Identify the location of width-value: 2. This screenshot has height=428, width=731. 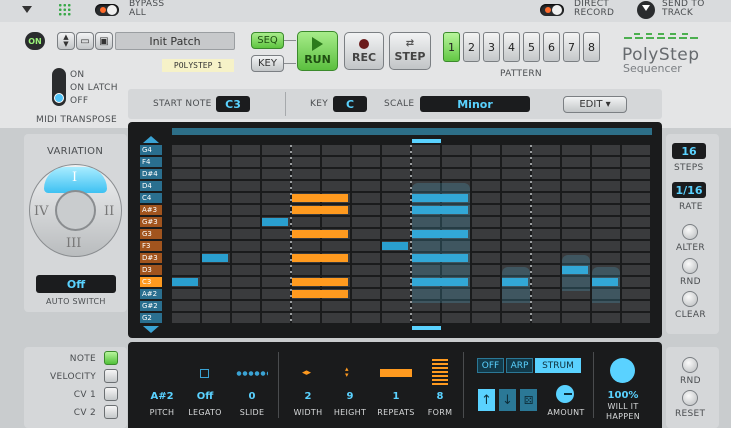
(308, 396).